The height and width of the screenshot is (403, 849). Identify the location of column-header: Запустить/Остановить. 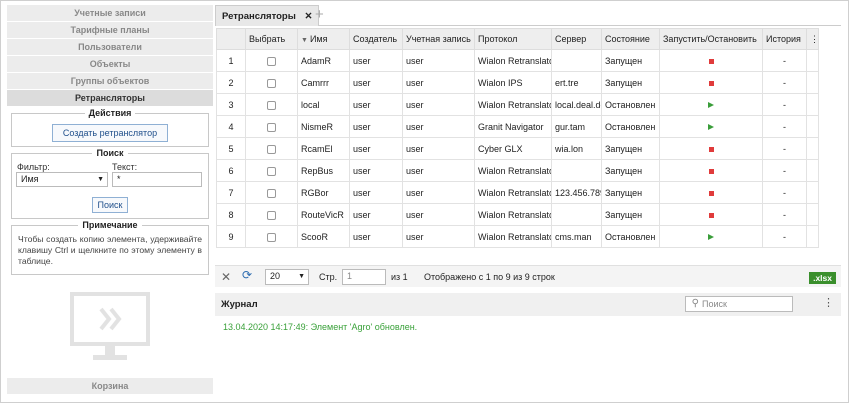
(711, 39).